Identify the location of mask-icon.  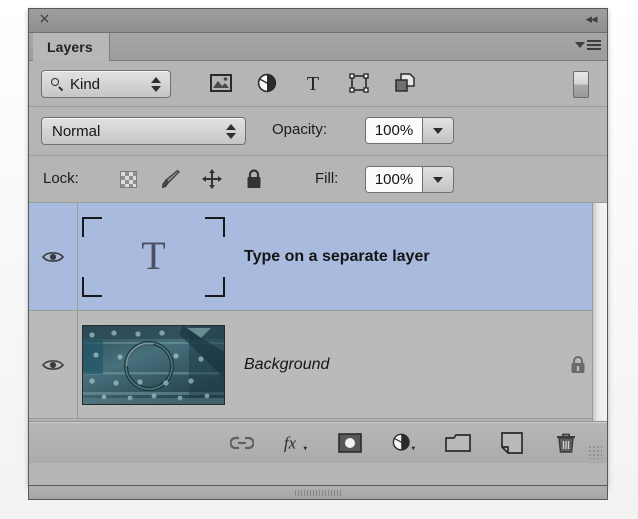
(350, 443).